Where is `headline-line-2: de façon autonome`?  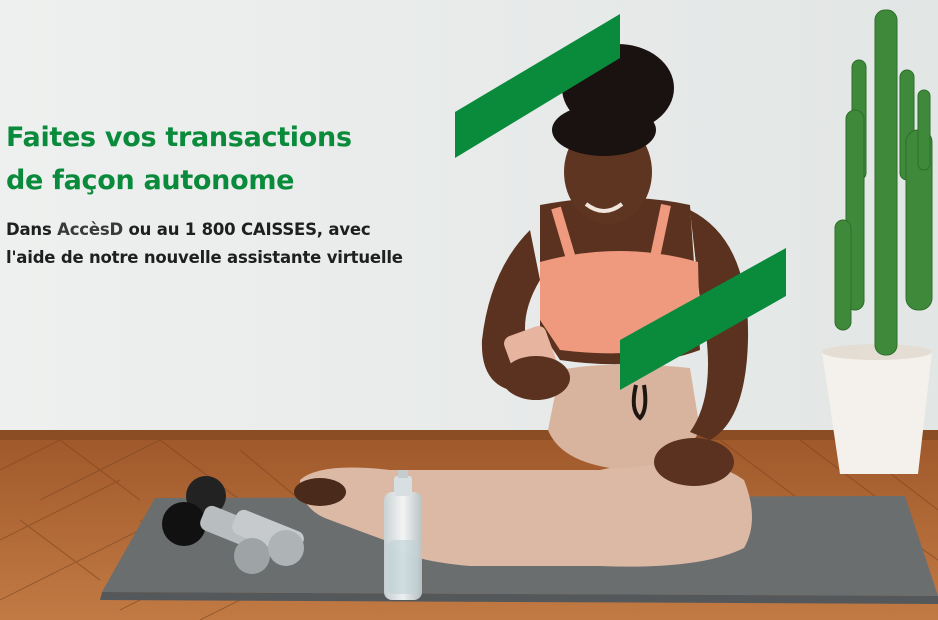 headline-line-2: de façon autonome is located at coordinates (150, 180).